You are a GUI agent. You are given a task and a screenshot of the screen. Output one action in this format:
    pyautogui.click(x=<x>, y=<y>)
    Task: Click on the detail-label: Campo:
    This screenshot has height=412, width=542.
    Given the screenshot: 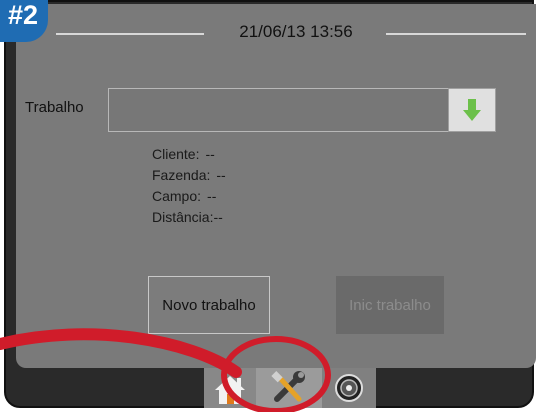 What is the action you would take?
    pyautogui.click(x=177, y=196)
    